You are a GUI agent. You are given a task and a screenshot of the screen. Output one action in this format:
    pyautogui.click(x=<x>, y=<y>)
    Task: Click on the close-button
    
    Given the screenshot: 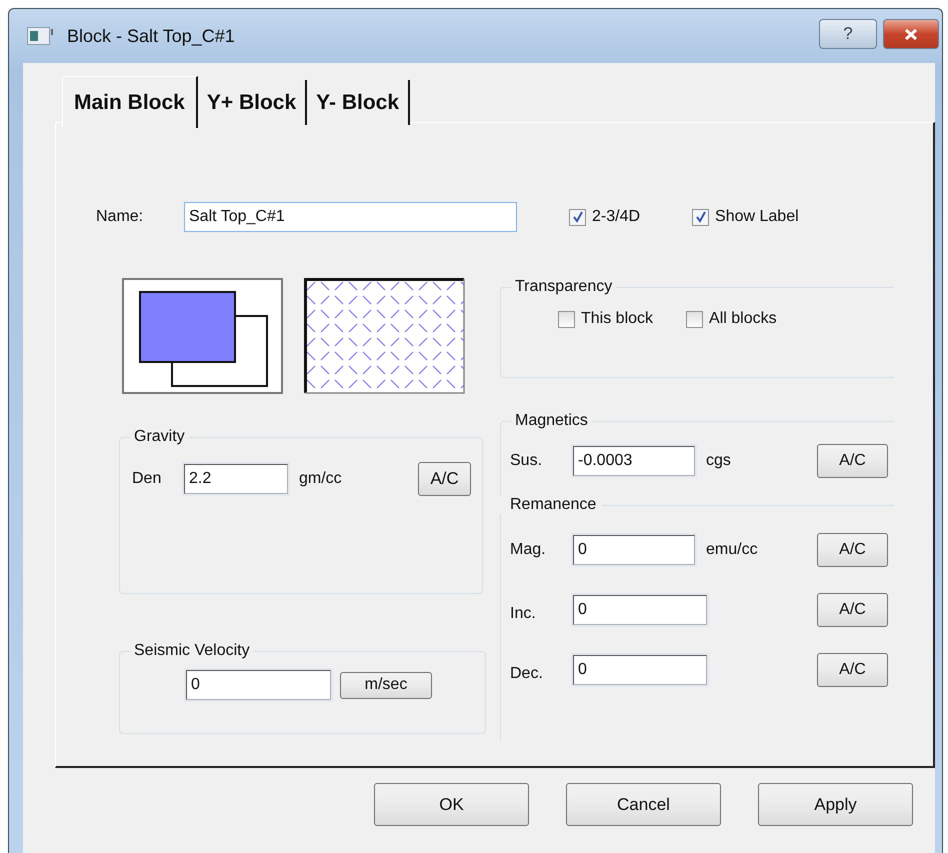 What is the action you would take?
    pyautogui.click(x=911, y=34)
    